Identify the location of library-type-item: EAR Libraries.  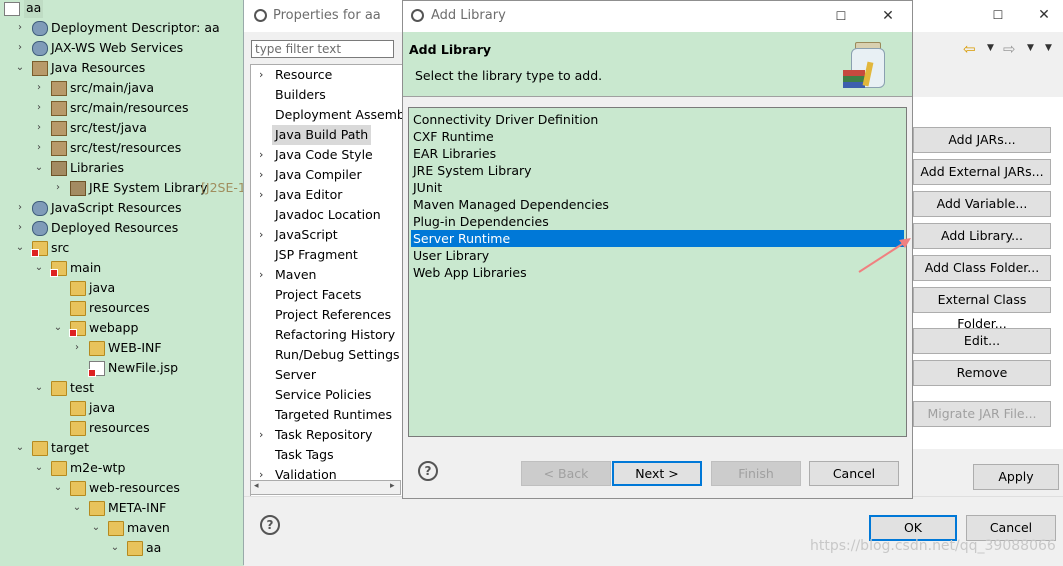
(657, 153).